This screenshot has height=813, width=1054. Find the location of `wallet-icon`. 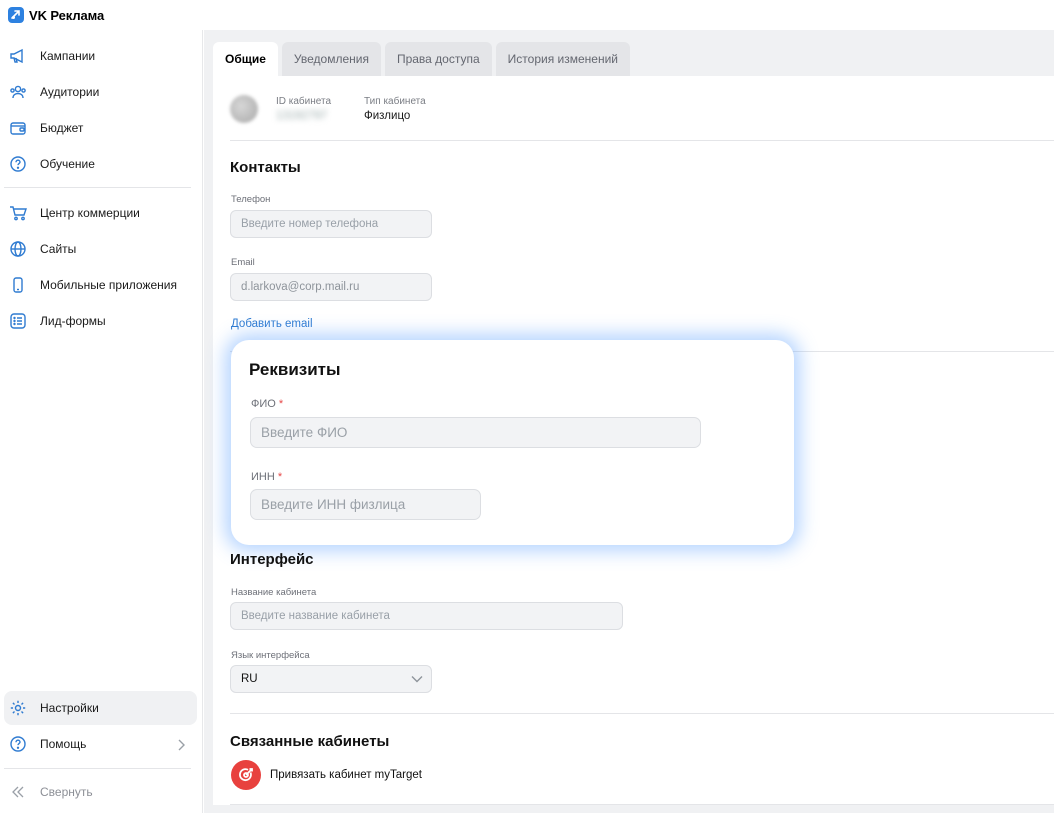

wallet-icon is located at coordinates (18, 128).